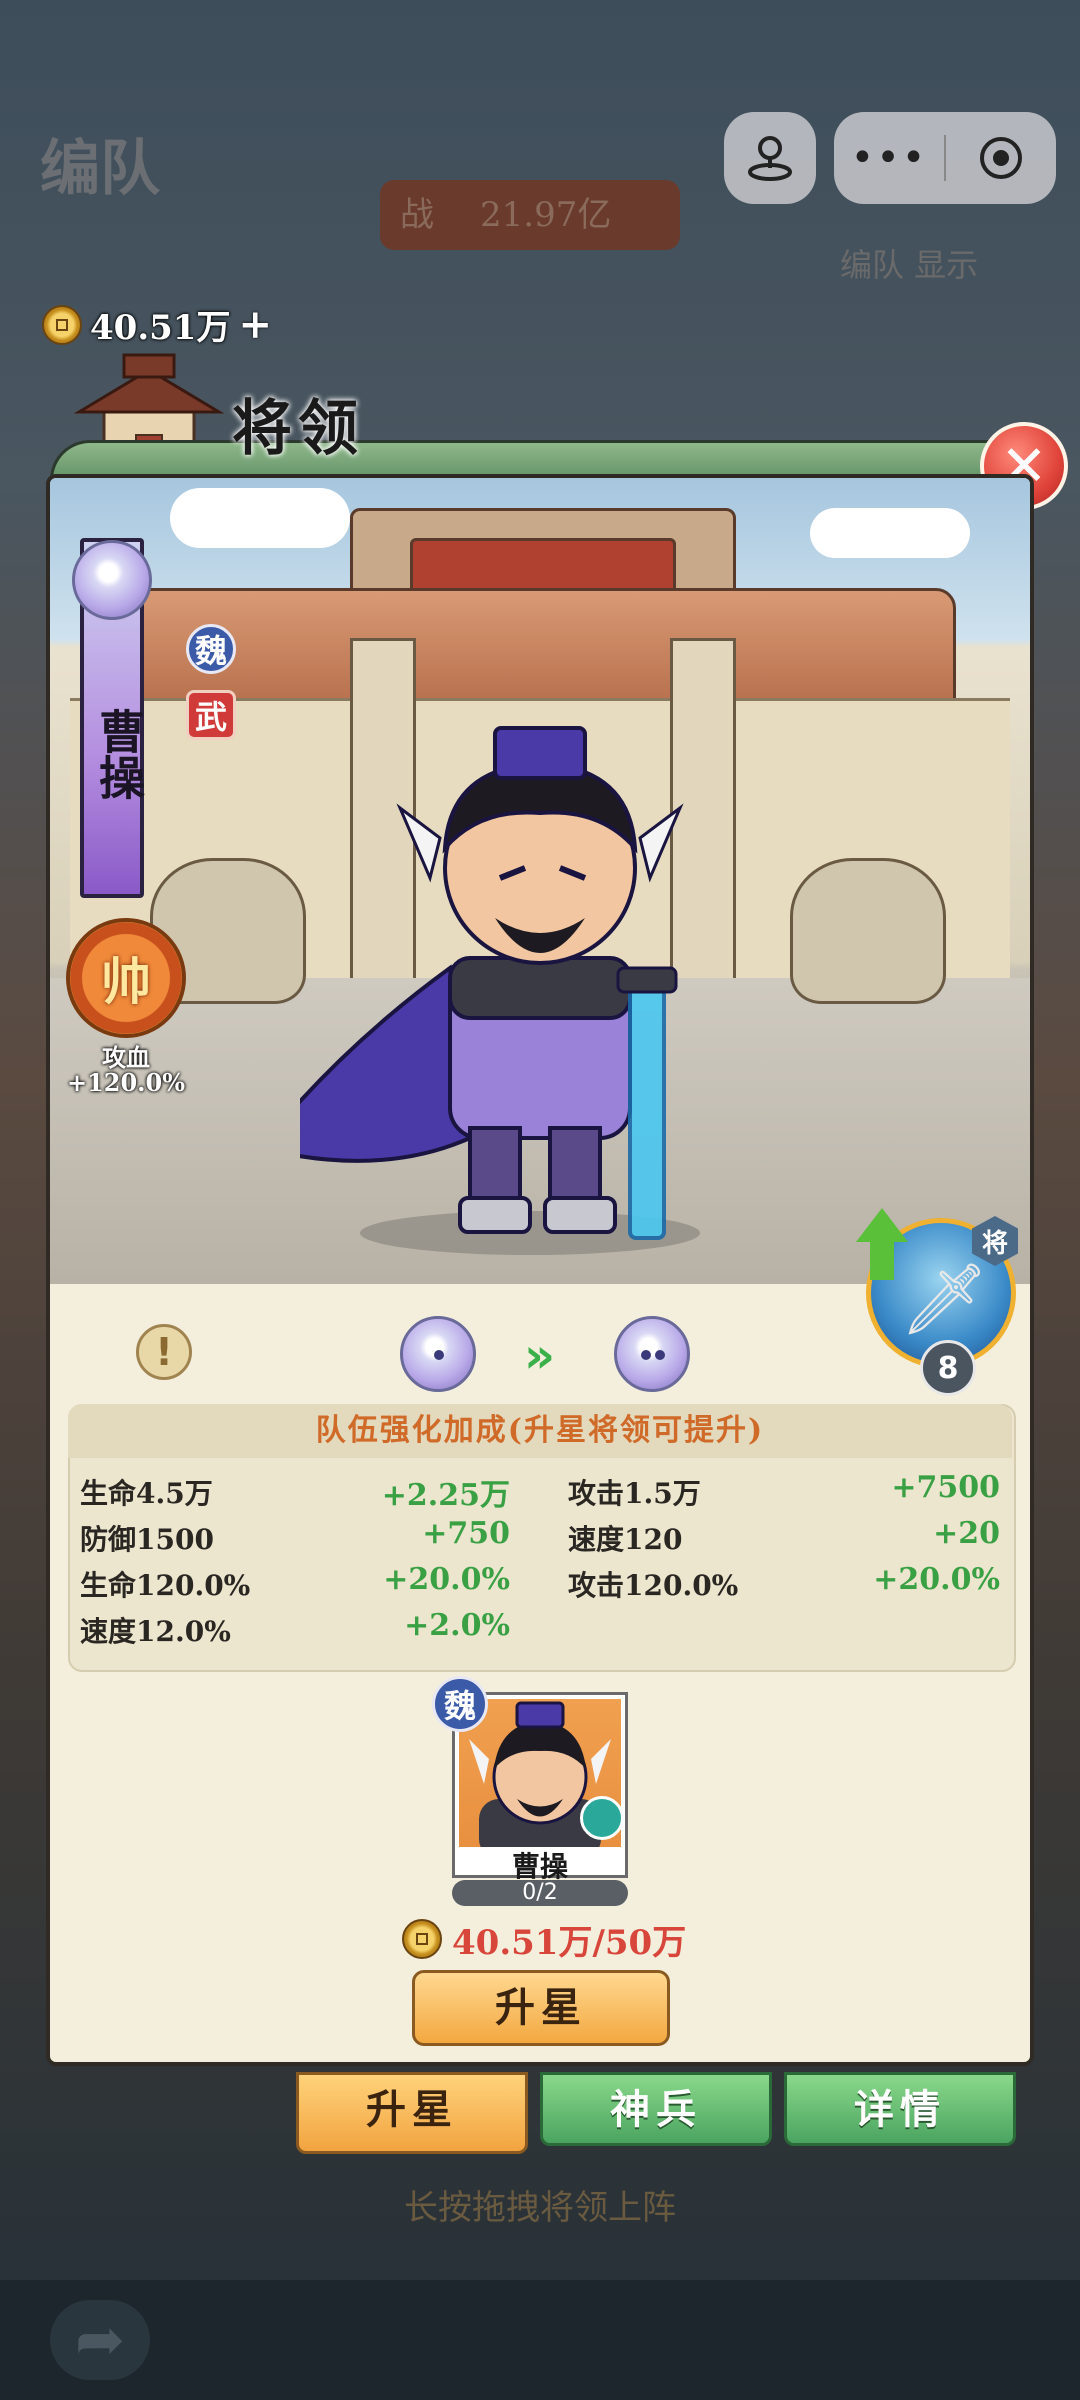 This screenshot has height=2400, width=1080. What do you see at coordinates (412, 2113) in the screenshot?
I see `tab-star-upgrade: 升星` at bounding box center [412, 2113].